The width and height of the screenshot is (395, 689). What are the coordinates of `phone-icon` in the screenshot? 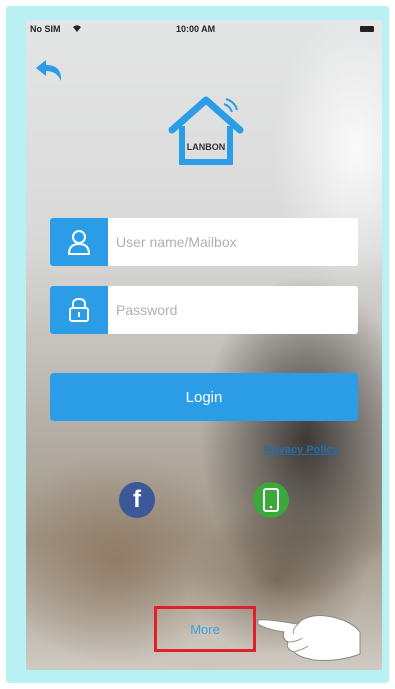 It's located at (271, 500).